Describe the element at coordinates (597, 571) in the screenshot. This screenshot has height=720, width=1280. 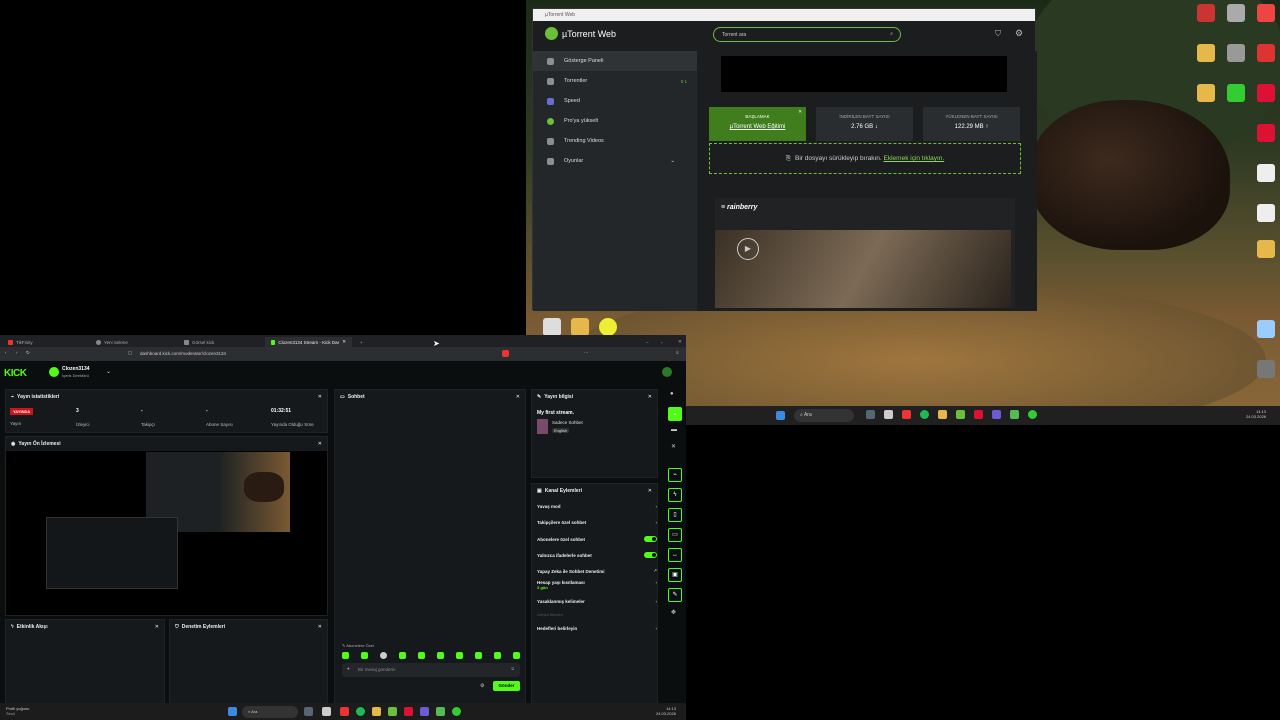
I see `ai-moderation-row: Yapay Zeka ile Sohbet Denetimi ↗` at that location.